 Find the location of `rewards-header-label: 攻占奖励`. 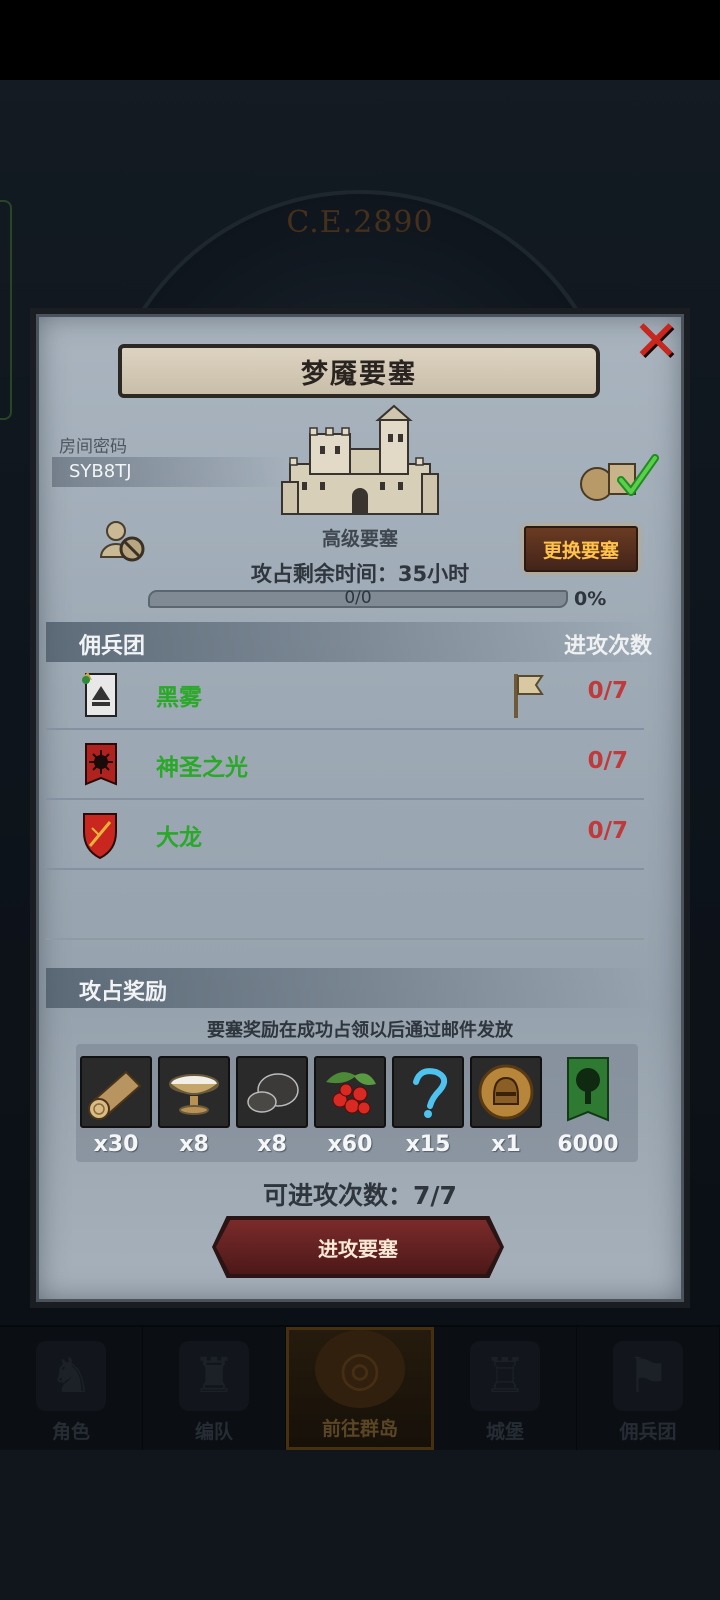

rewards-header-label: 攻占奖励 is located at coordinates (123, 992).